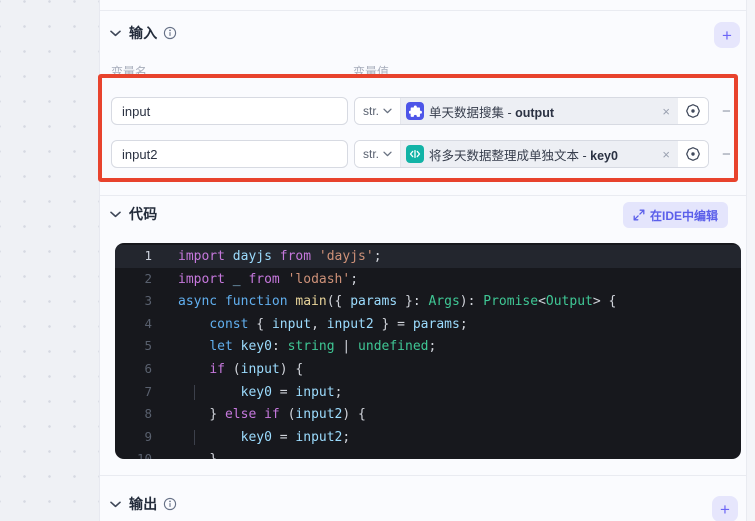  Describe the element at coordinates (428, 279) in the screenshot. I see `code-line: 2 import _ from 'lodash';` at that location.